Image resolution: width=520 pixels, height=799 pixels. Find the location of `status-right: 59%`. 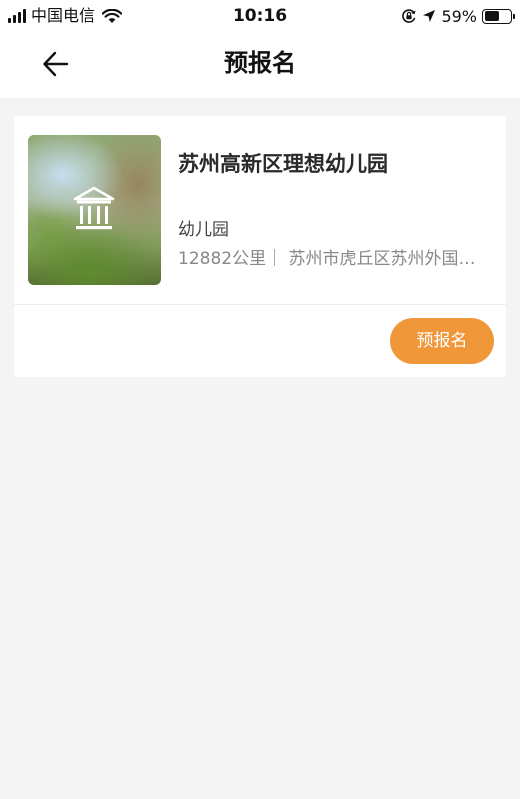

status-right: 59% is located at coordinates (458, 16).